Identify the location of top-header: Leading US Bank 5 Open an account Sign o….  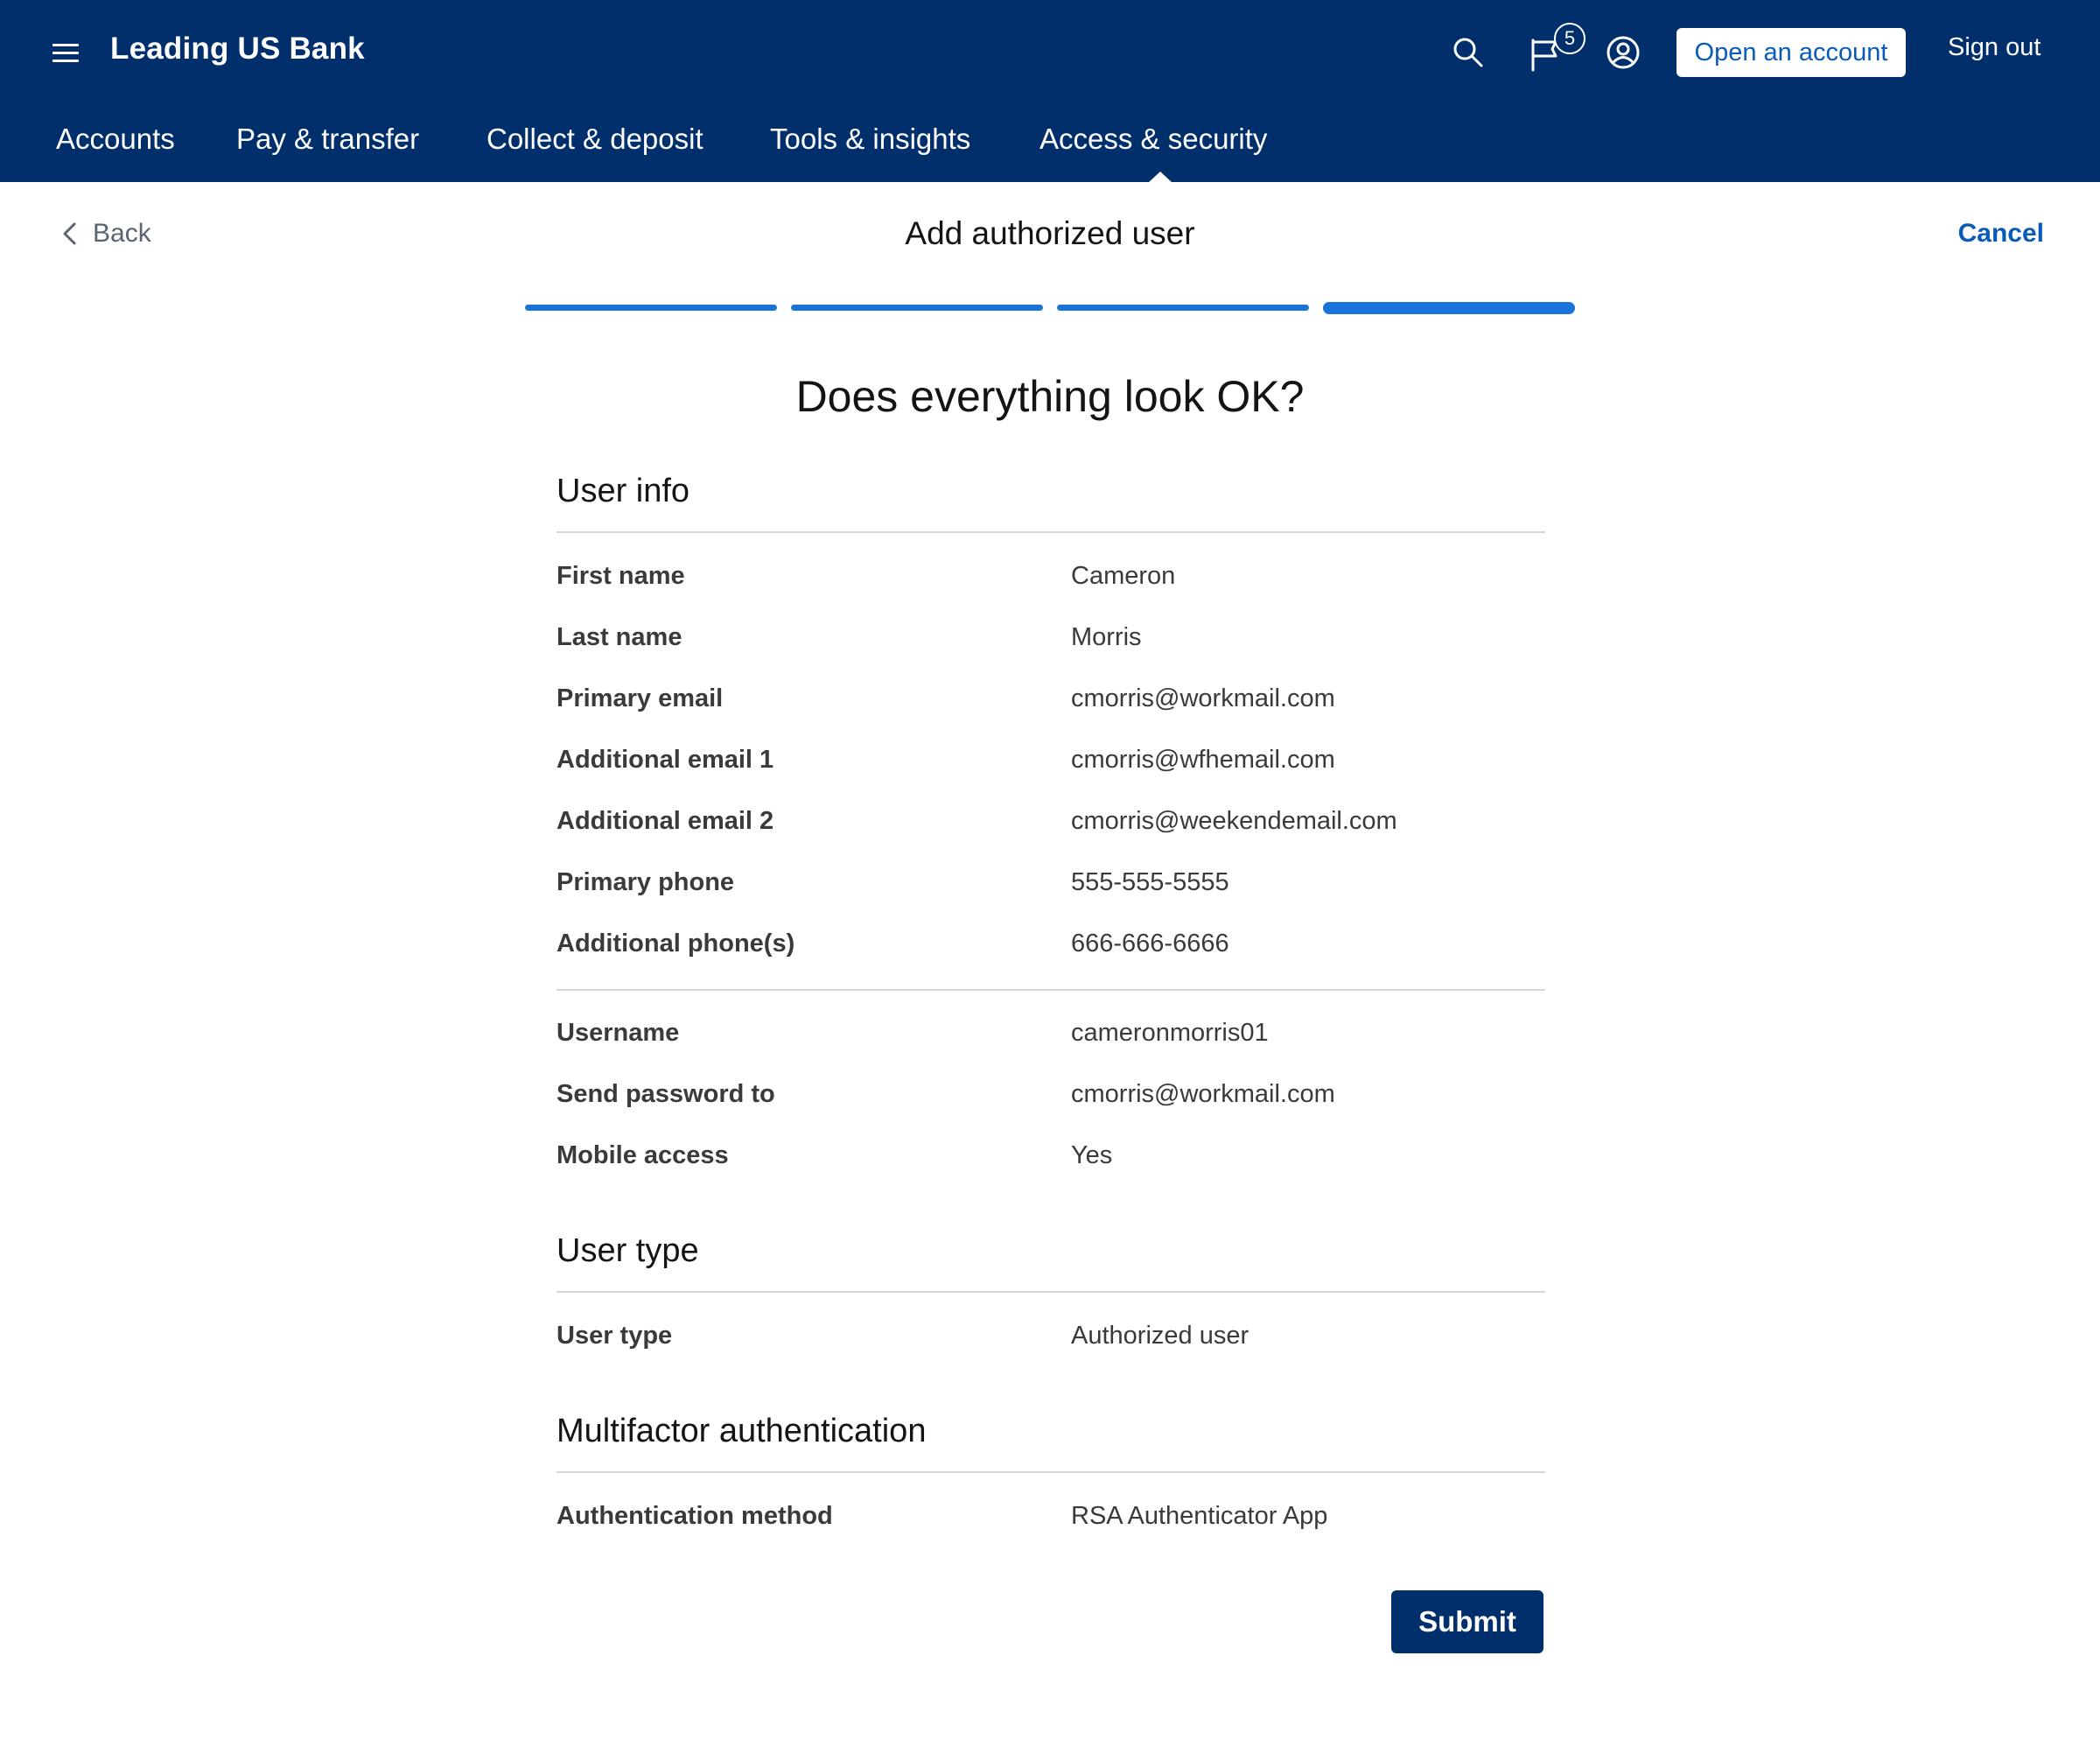
(1050, 92).